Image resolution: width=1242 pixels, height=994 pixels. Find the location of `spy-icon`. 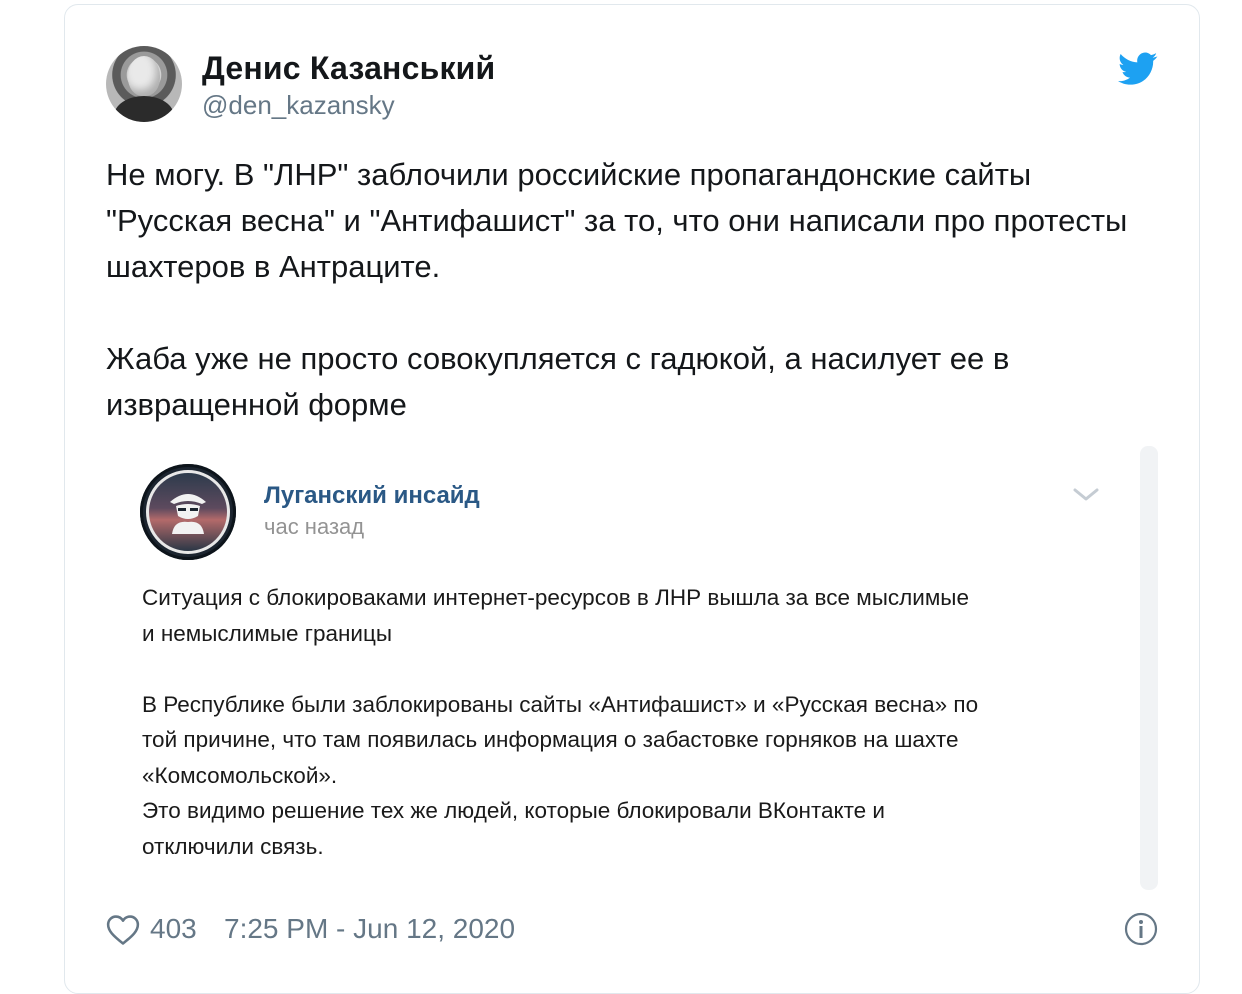

spy-icon is located at coordinates (188, 514).